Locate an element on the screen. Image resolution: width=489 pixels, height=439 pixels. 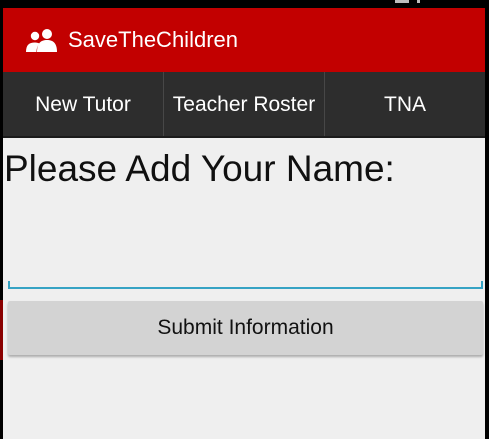
status-bar is located at coordinates (244, 4).